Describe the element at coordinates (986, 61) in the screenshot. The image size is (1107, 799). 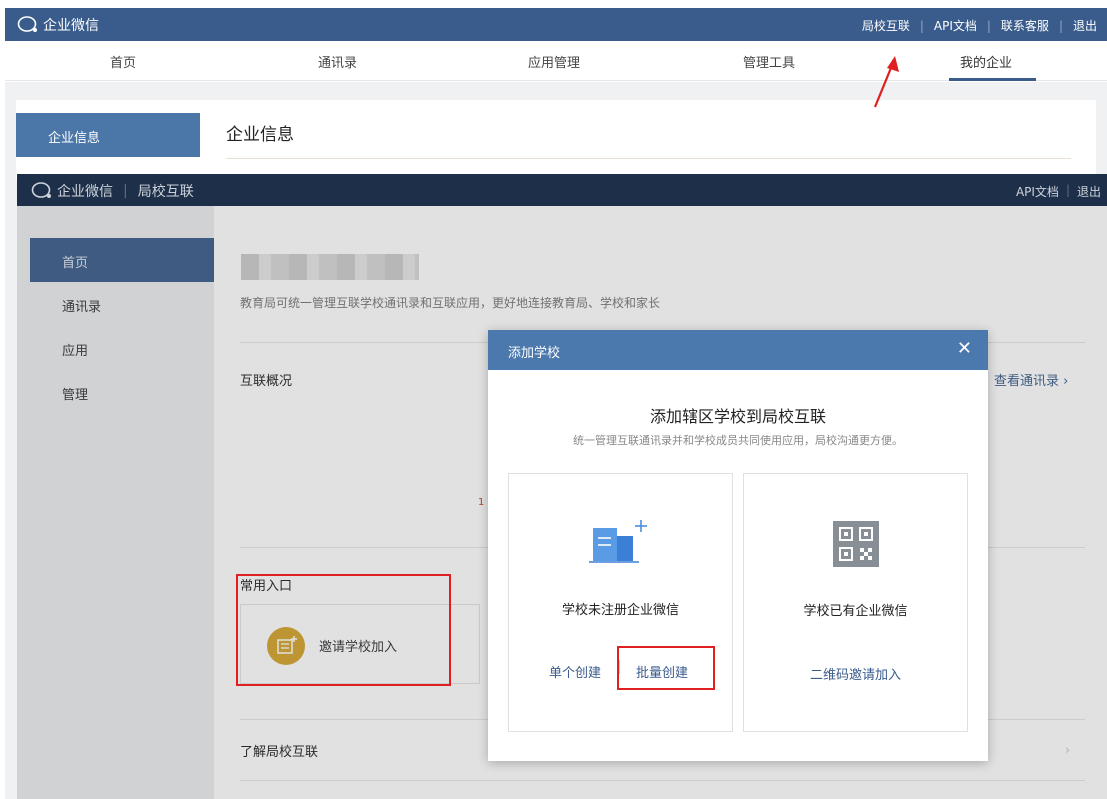
I see `tab-my-company: 我的企业` at that location.